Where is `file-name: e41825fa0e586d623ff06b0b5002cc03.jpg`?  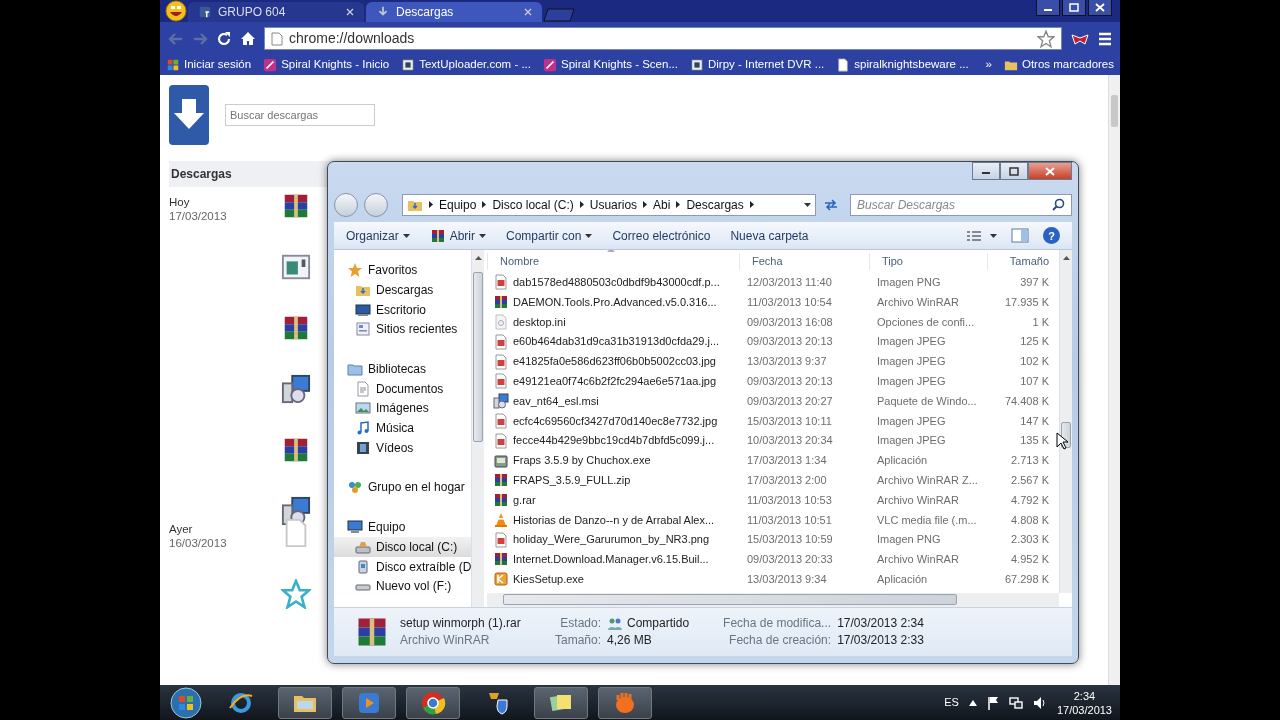 file-name: e41825fa0e586d623ff06b0b5002cc03.jpg is located at coordinates (614, 361).